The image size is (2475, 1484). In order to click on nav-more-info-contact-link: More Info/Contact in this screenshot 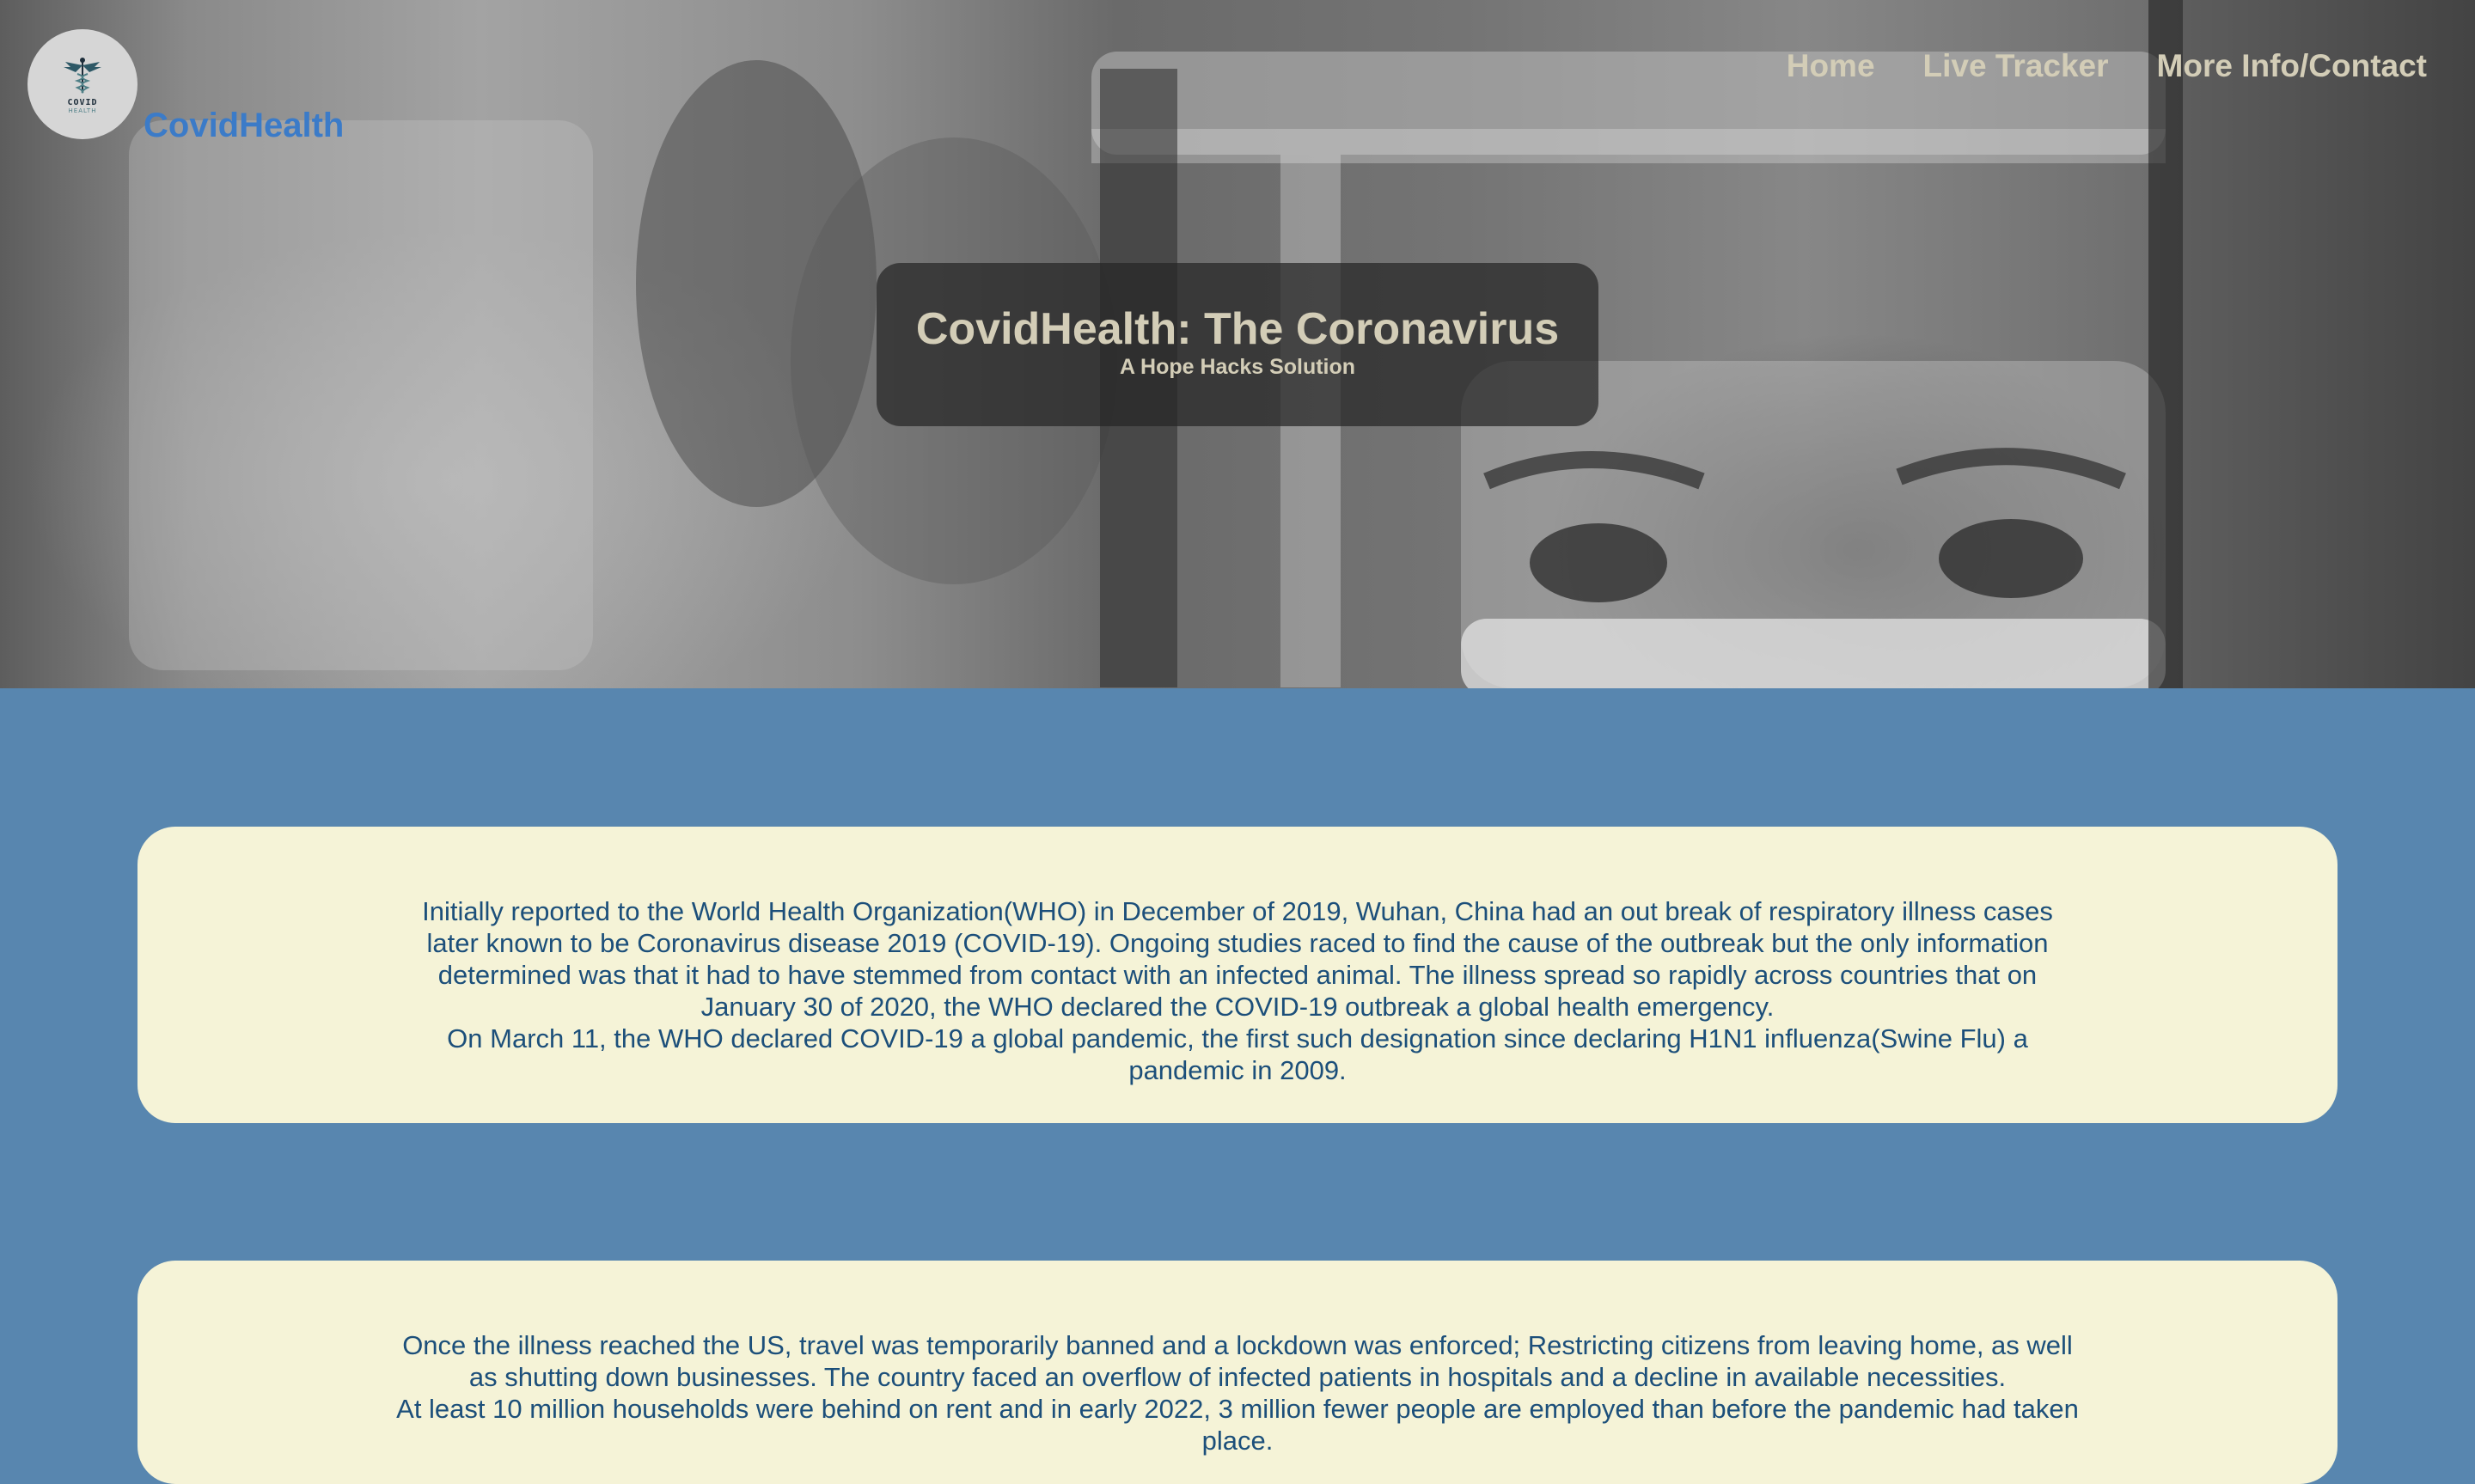, I will do `click(2292, 66)`.